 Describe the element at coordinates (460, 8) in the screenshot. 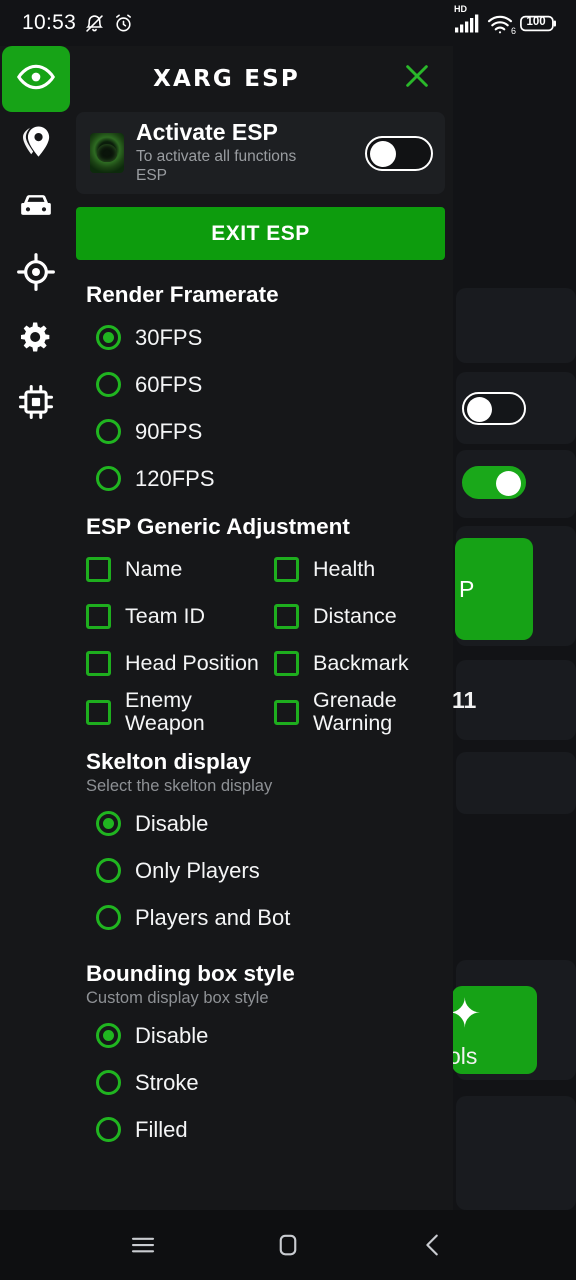

I see `hd-label: HD` at that location.